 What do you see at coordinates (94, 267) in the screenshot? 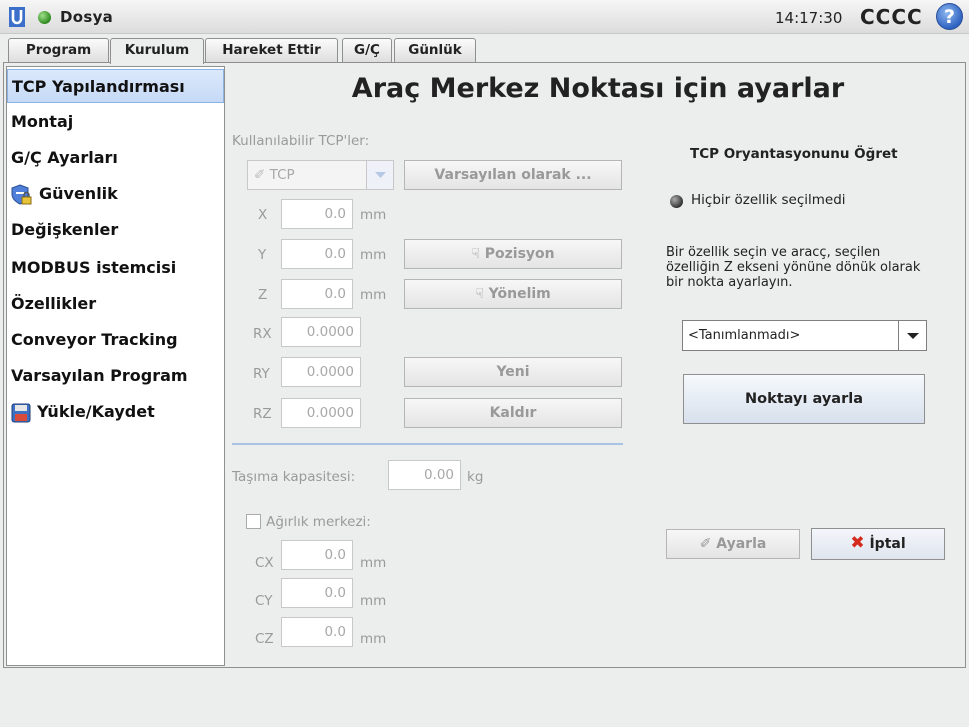
I see `sidebar-item-label: MODBUS istemcisi` at bounding box center [94, 267].